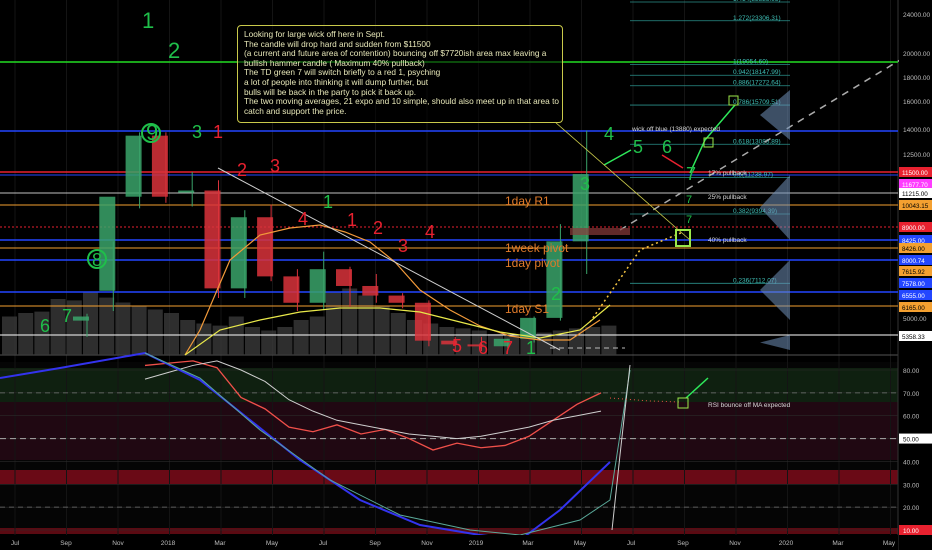  What do you see at coordinates (916, 54) in the screenshot?
I see `price-axis-tick: 20000.00` at bounding box center [916, 54].